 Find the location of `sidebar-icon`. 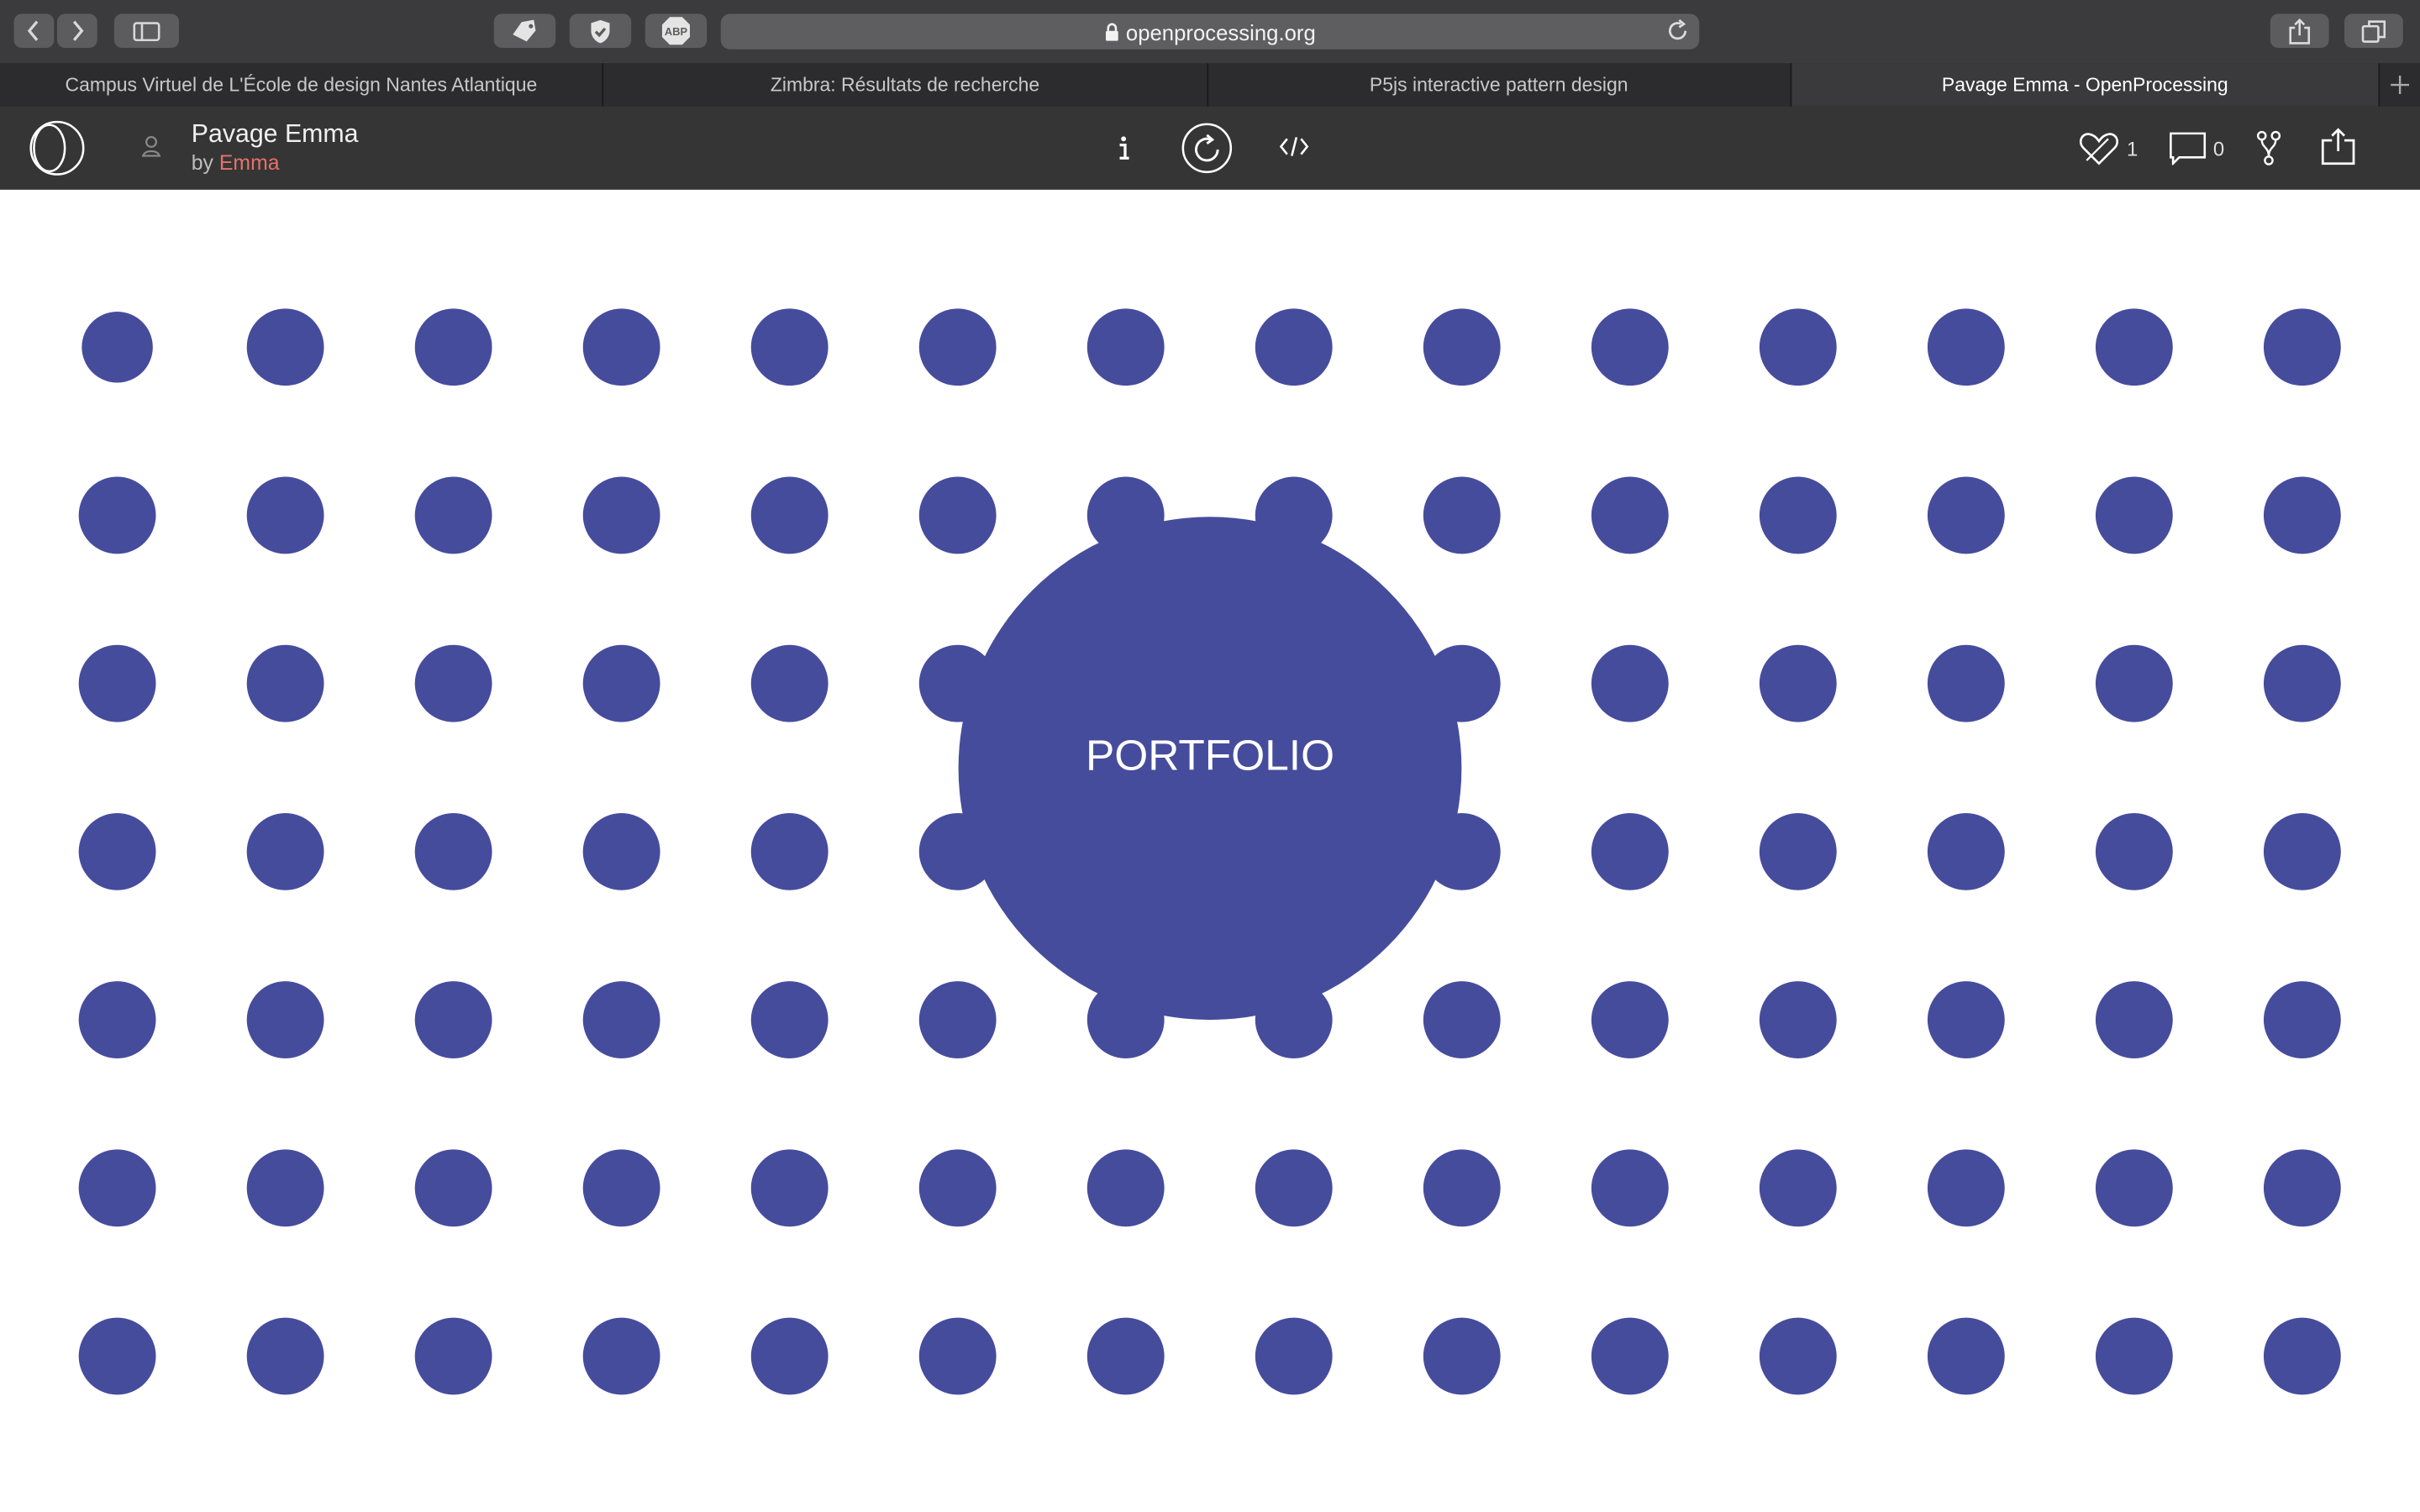

sidebar-icon is located at coordinates (146, 31).